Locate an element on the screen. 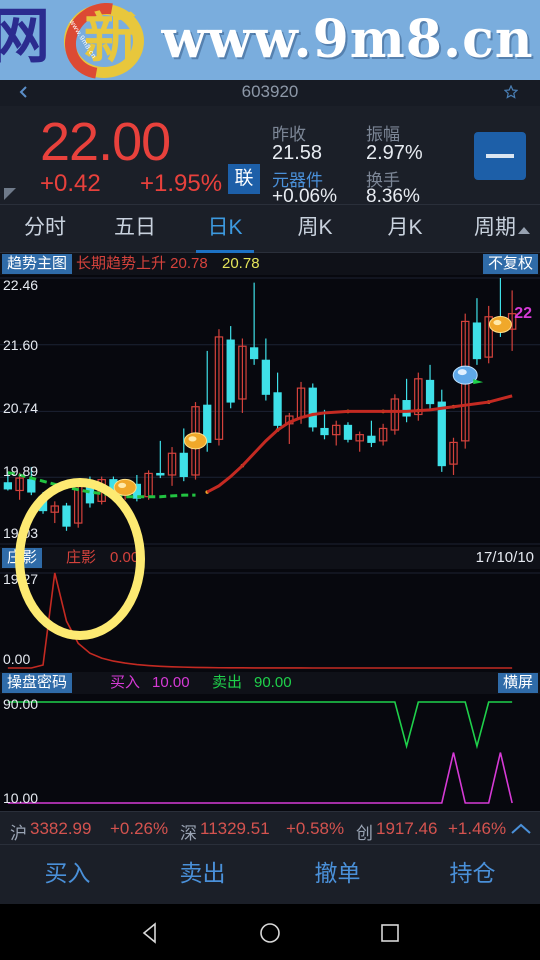  logo-glyph: 新 is located at coordinates (111, 38).